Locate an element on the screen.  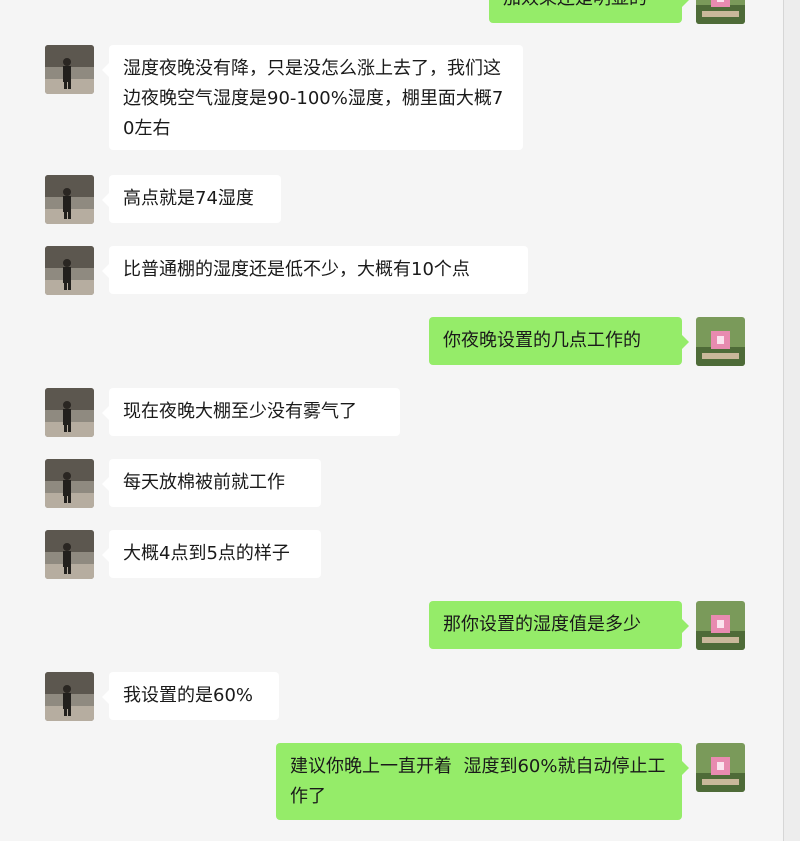
outgoing-message-bubble: 建议你晚上一直开着 湿度到60%就自动停止工作了 is located at coordinates (482, 781).